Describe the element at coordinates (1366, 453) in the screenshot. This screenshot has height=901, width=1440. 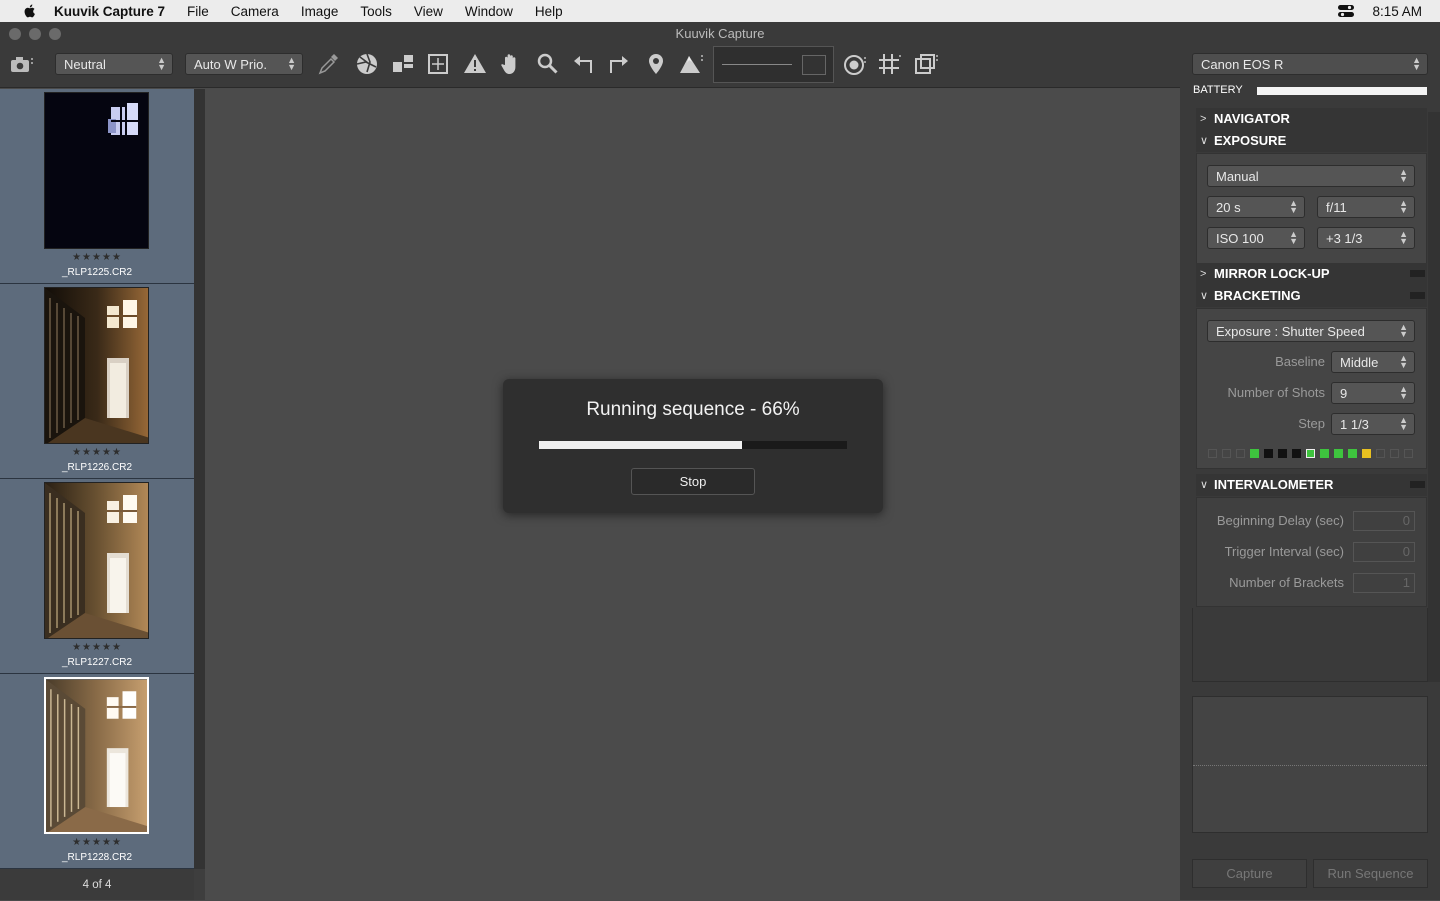
I see `bracket-shot-current` at that location.